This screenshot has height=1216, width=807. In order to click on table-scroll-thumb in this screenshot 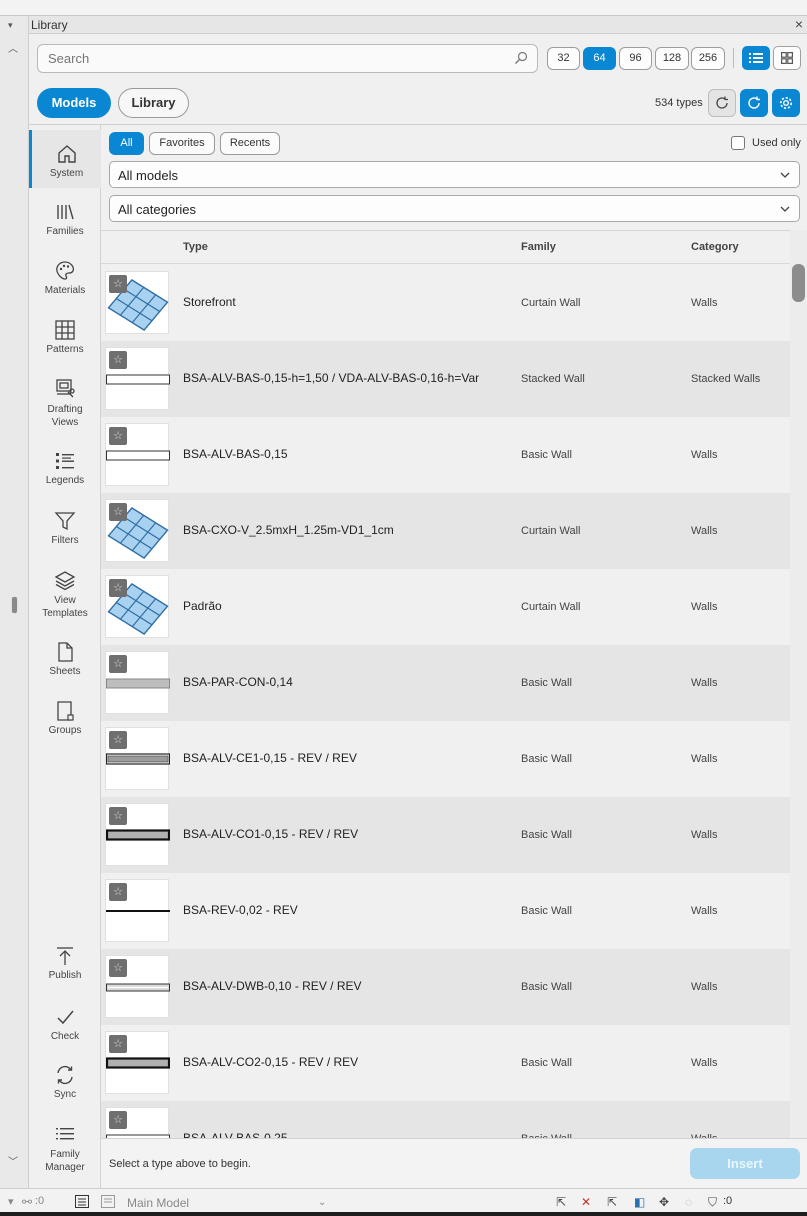, I will do `click(798, 283)`.